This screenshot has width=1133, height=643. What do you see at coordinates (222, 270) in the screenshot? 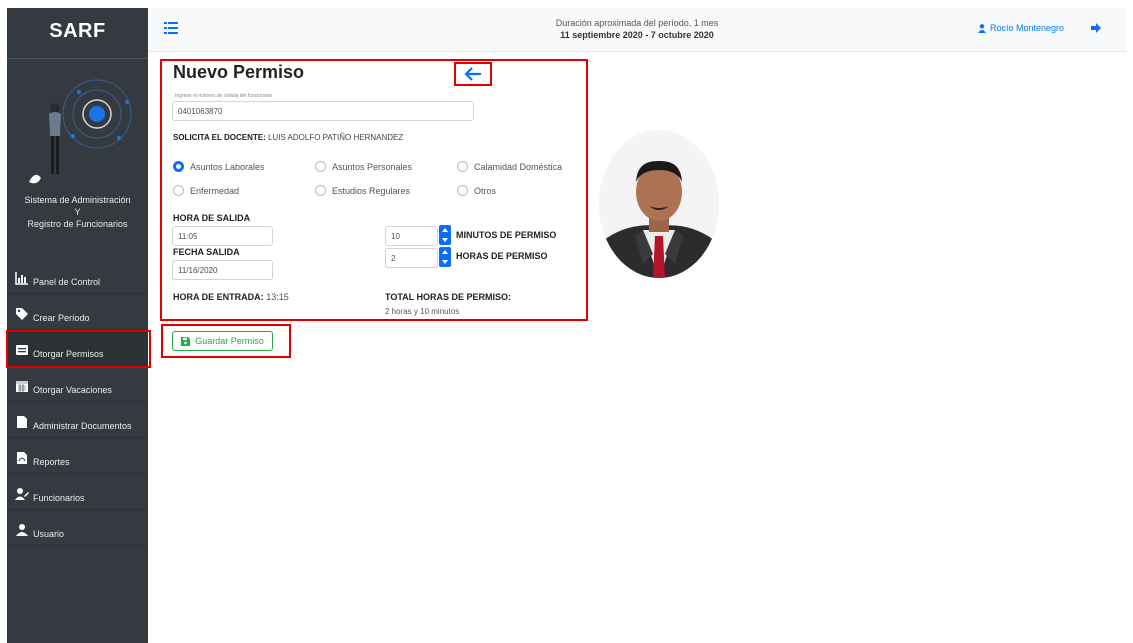
I see `fecha-salida-input` at bounding box center [222, 270].